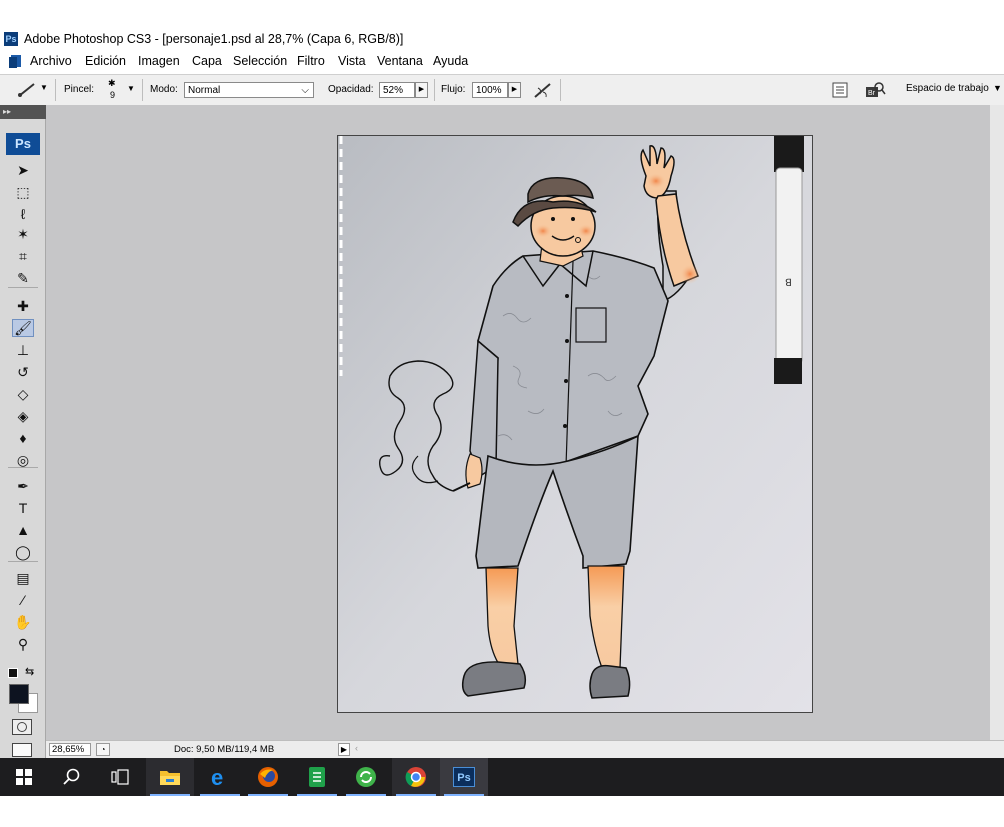  Describe the element at coordinates (947, 88) in the screenshot. I see `workspace-label: Espacio de trabajo` at that location.